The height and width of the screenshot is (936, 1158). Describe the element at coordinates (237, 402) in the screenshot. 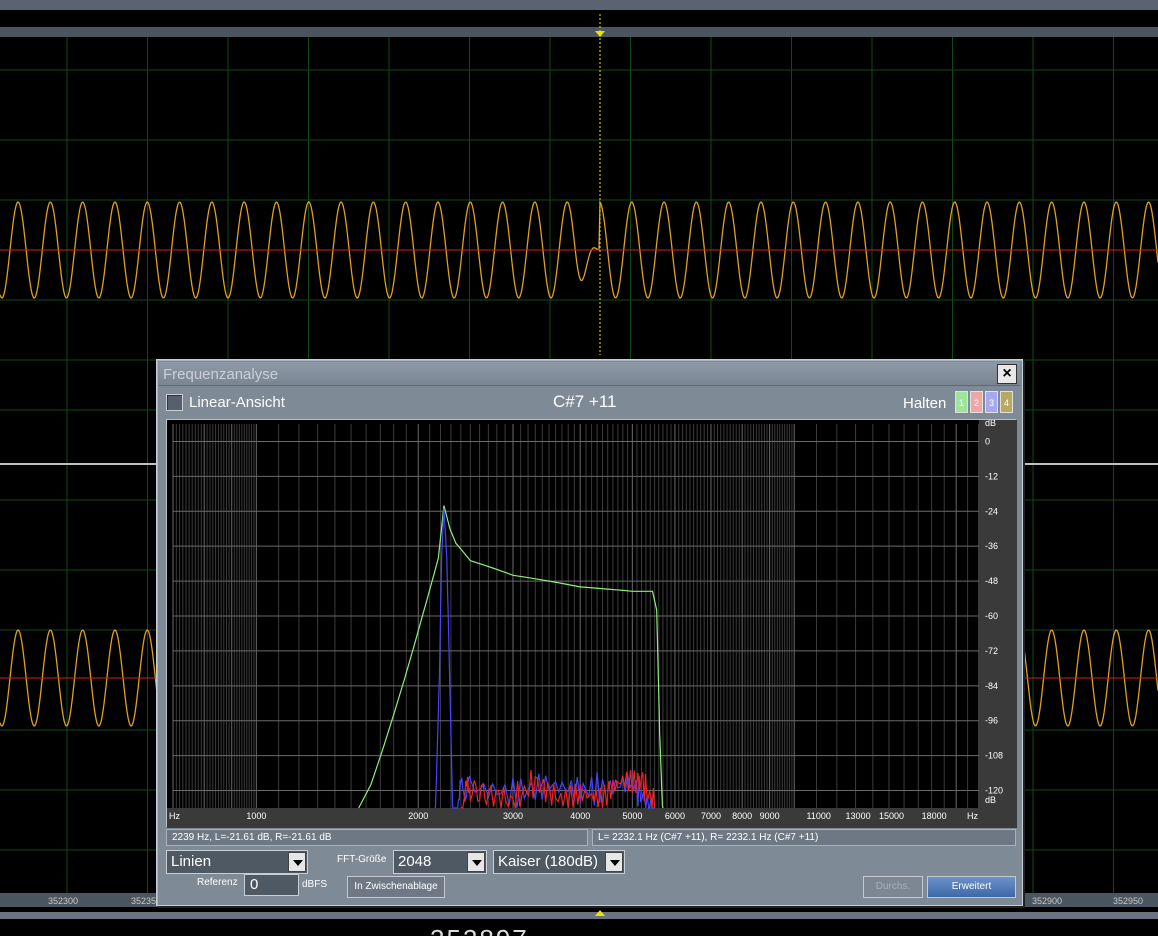

I see `linear-view-label: Linear-Ansicht` at that location.